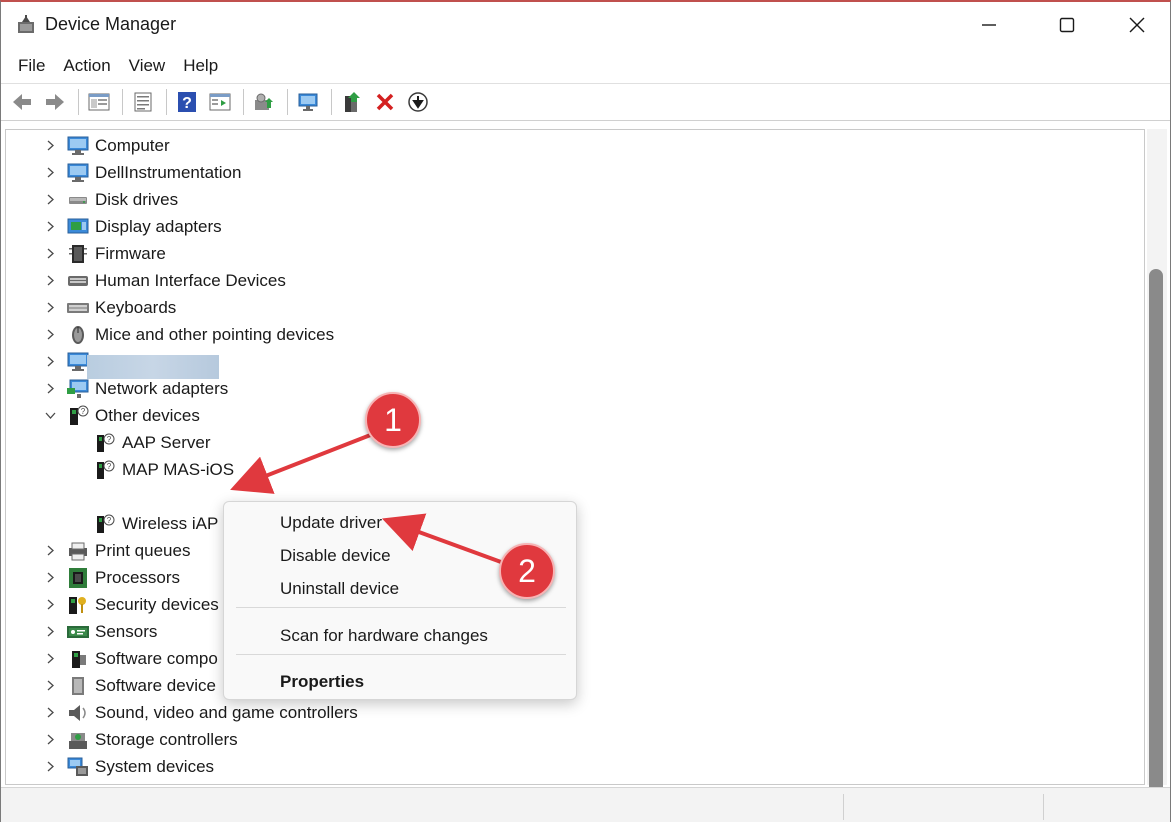 This screenshot has width=1171, height=822. Describe the element at coordinates (215, 334) in the screenshot. I see `tree-category-label: Mice and other pointing devices` at that location.